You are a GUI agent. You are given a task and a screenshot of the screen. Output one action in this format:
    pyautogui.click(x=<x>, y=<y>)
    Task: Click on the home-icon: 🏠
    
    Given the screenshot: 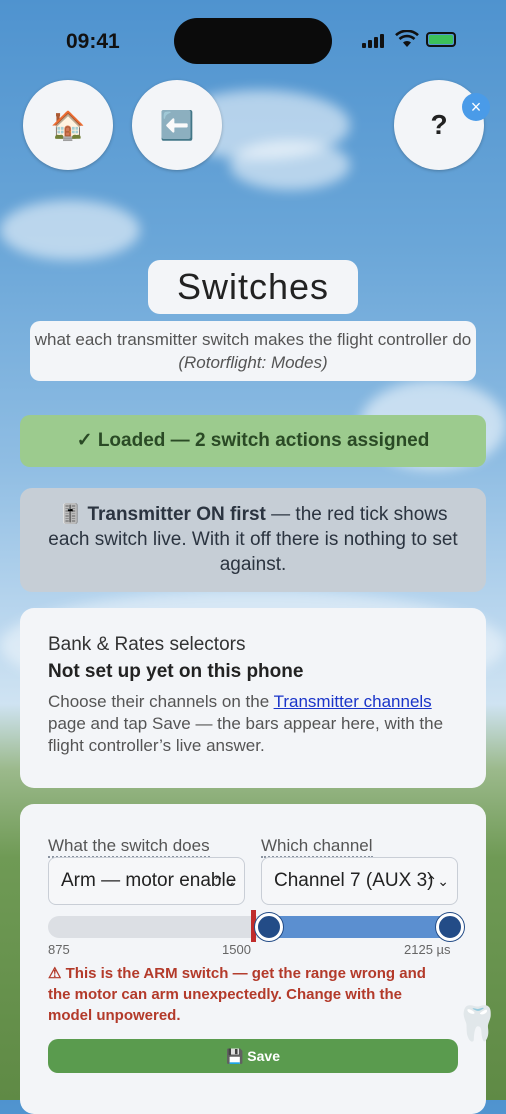 What is the action you would take?
    pyautogui.click(x=68, y=125)
    